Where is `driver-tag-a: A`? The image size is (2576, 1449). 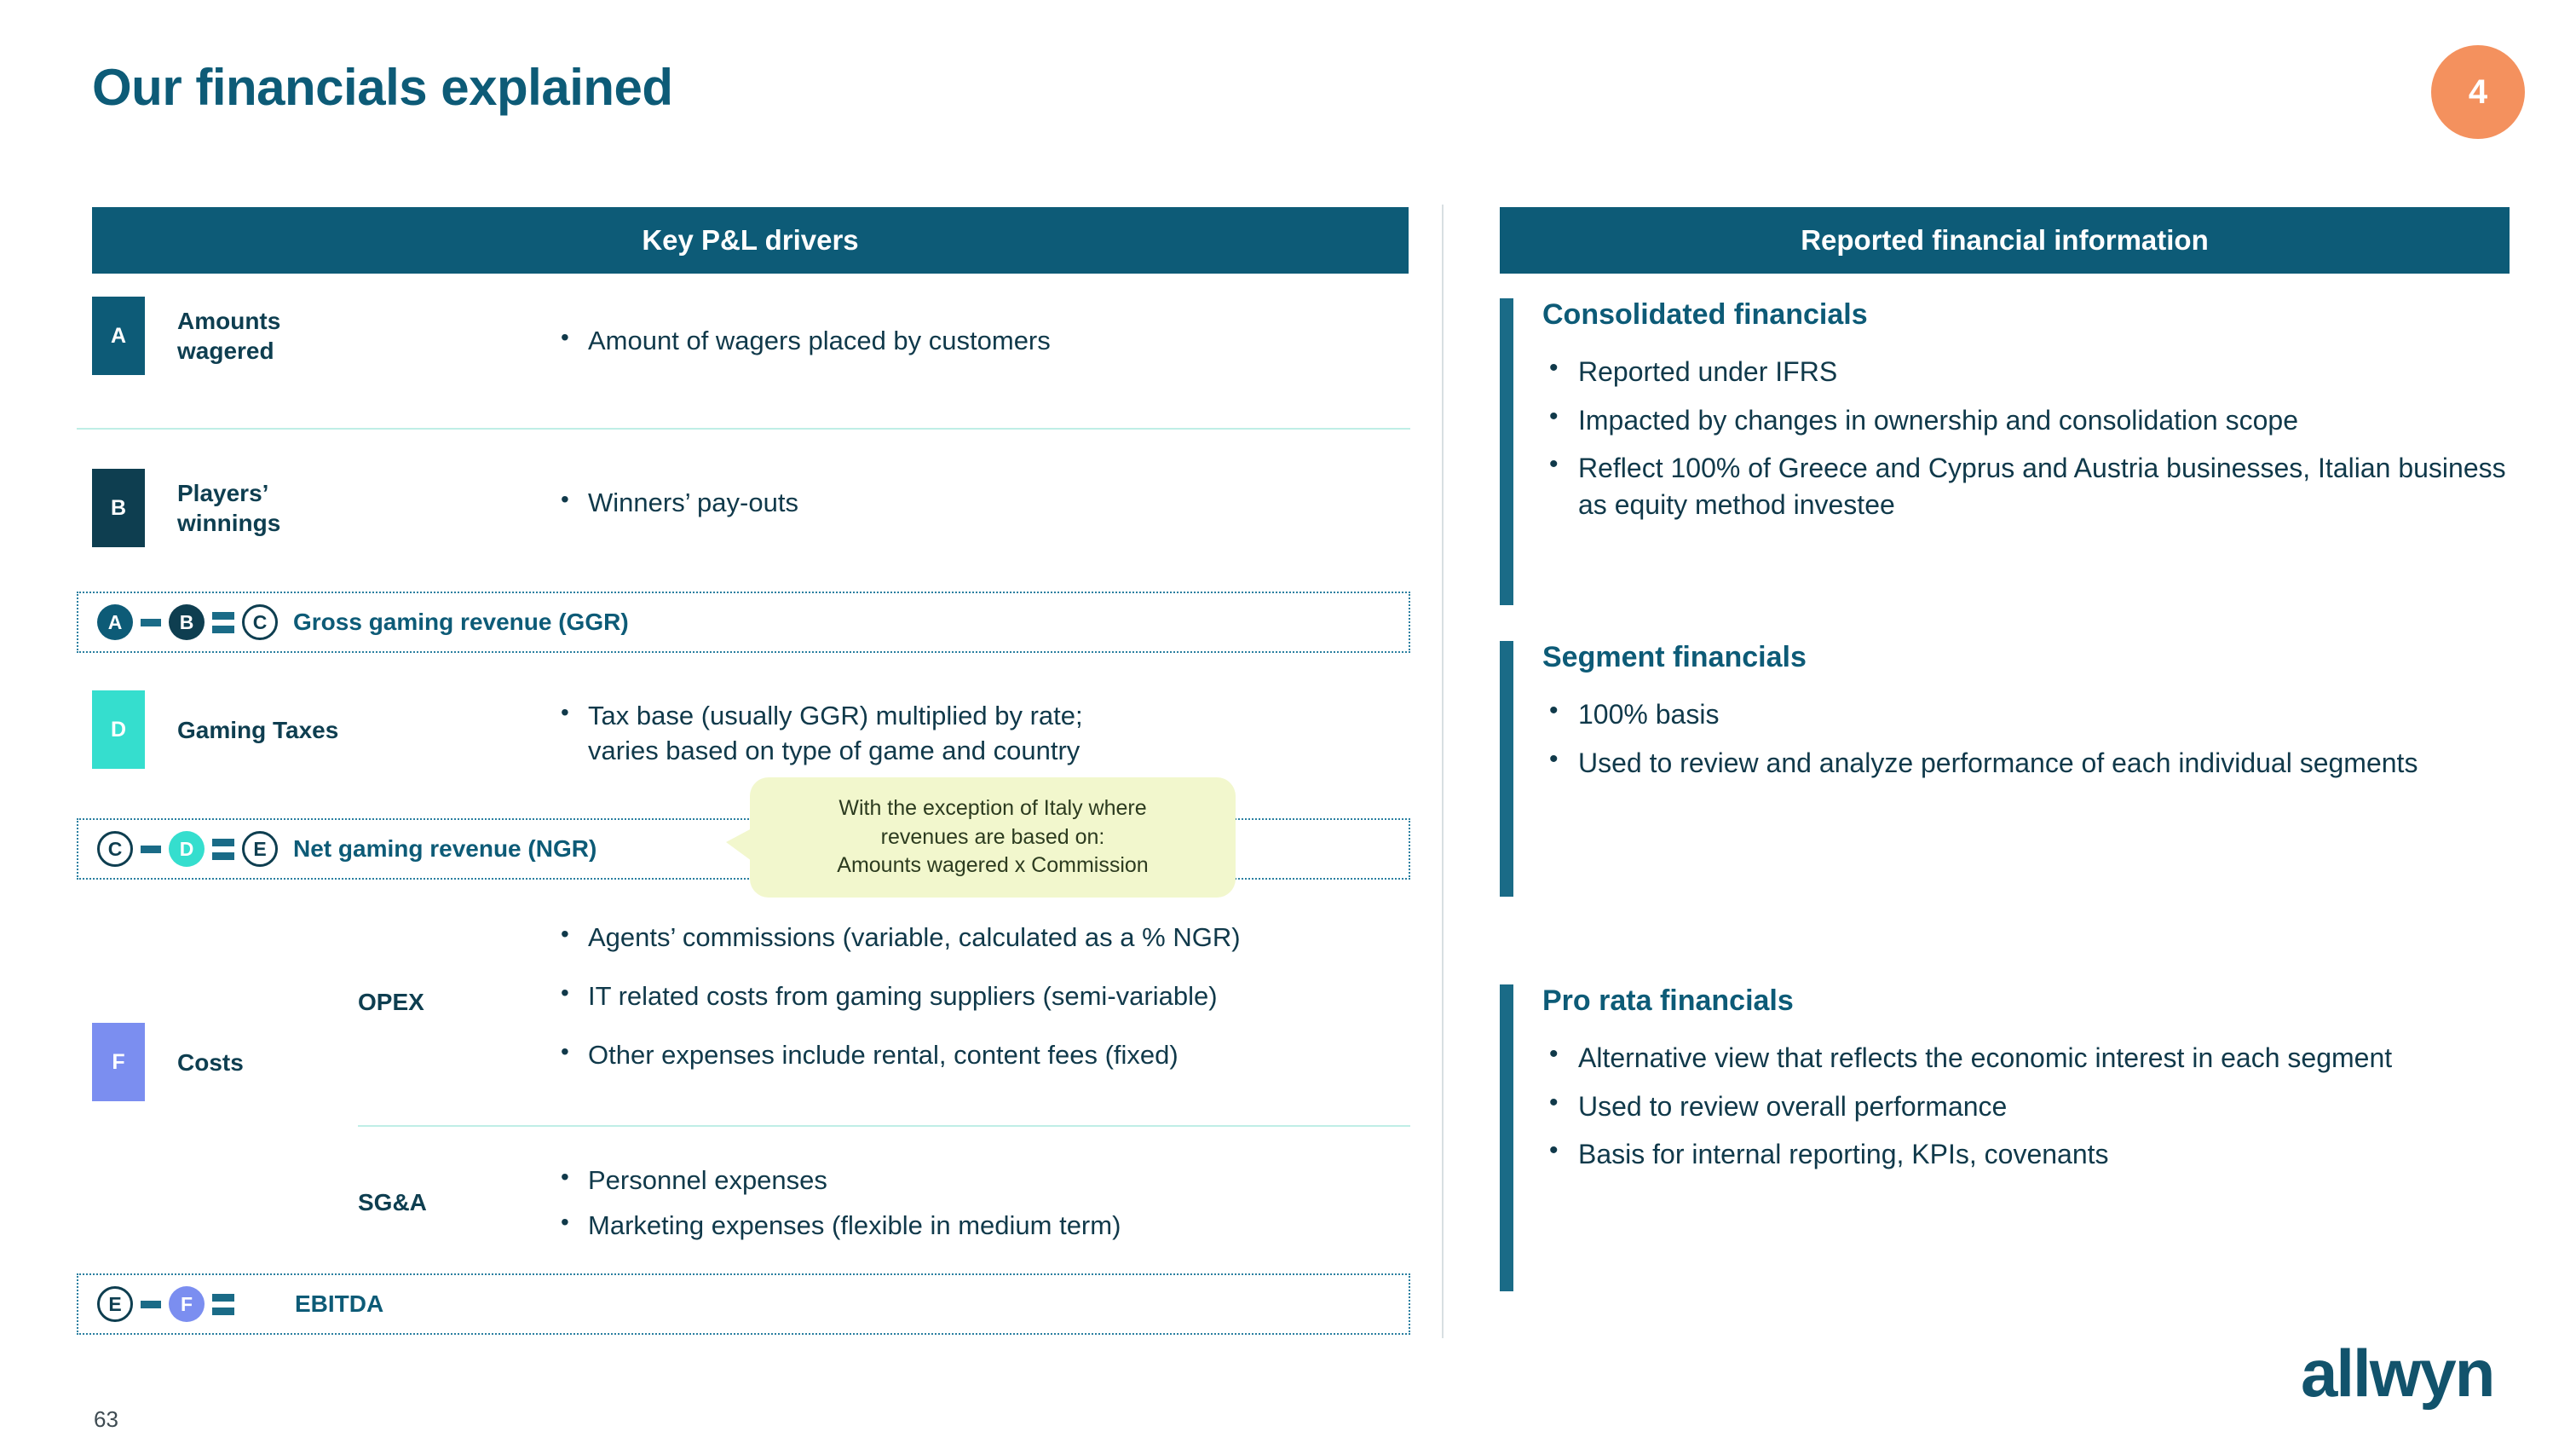
driver-tag-a: A is located at coordinates (118, 336).